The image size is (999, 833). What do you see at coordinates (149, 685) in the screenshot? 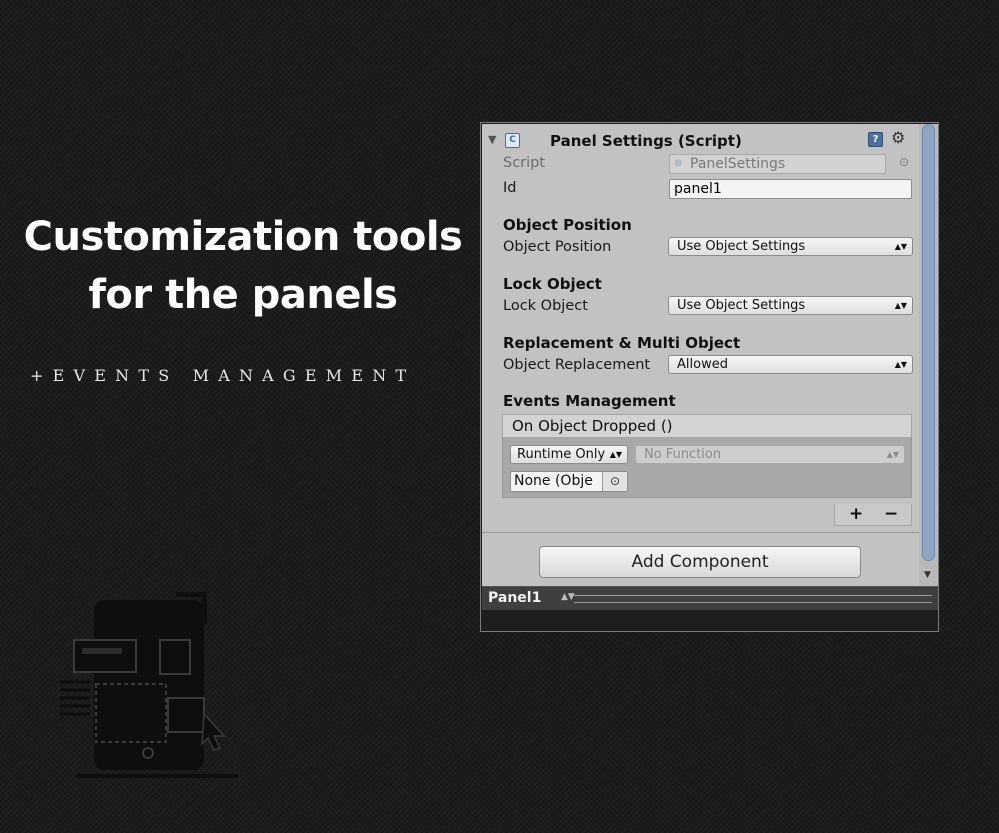
I see `mobile-app-editing-icon` at bounding box center [149, 685].